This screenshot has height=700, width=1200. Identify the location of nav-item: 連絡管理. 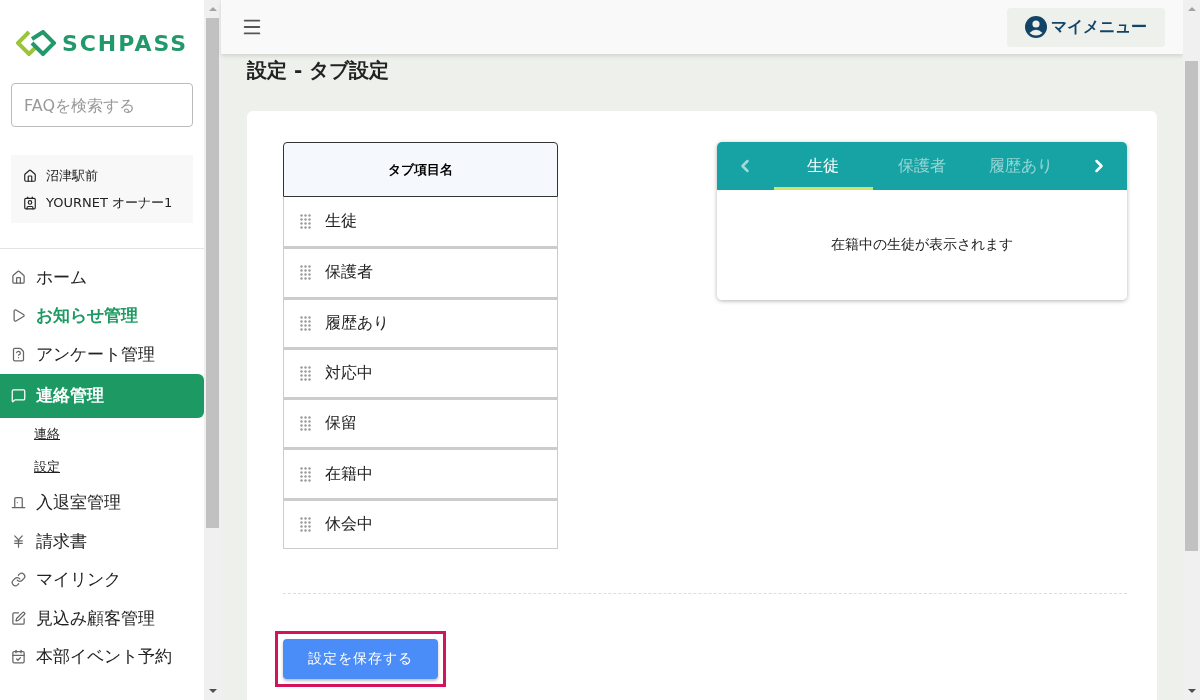
(102, 395).